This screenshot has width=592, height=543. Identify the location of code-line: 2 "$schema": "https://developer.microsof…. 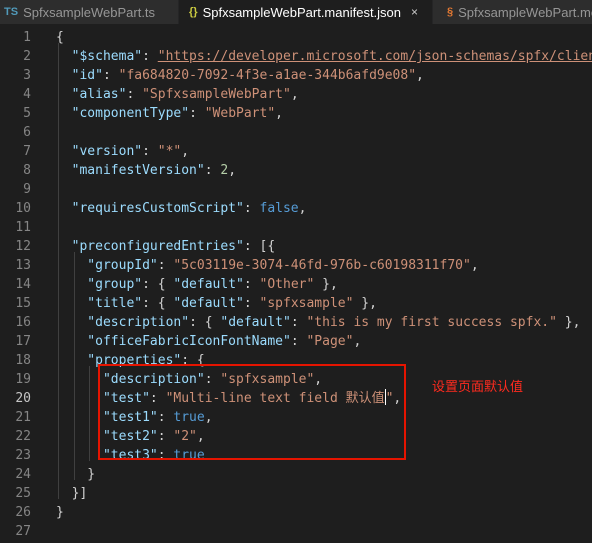
(296, 56).